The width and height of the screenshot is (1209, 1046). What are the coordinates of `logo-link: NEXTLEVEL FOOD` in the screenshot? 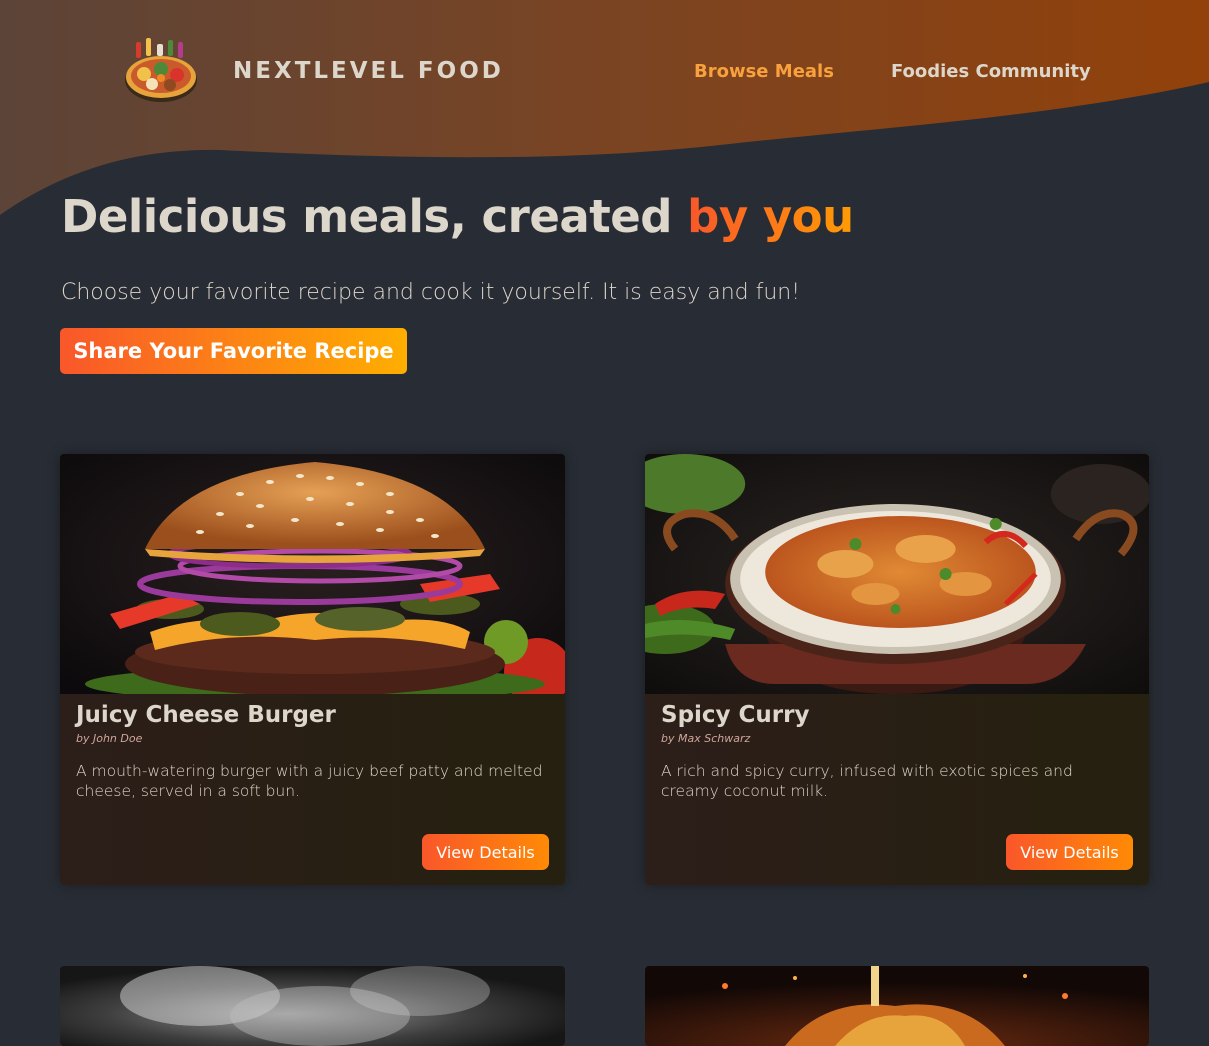 It's located at (313, 71).